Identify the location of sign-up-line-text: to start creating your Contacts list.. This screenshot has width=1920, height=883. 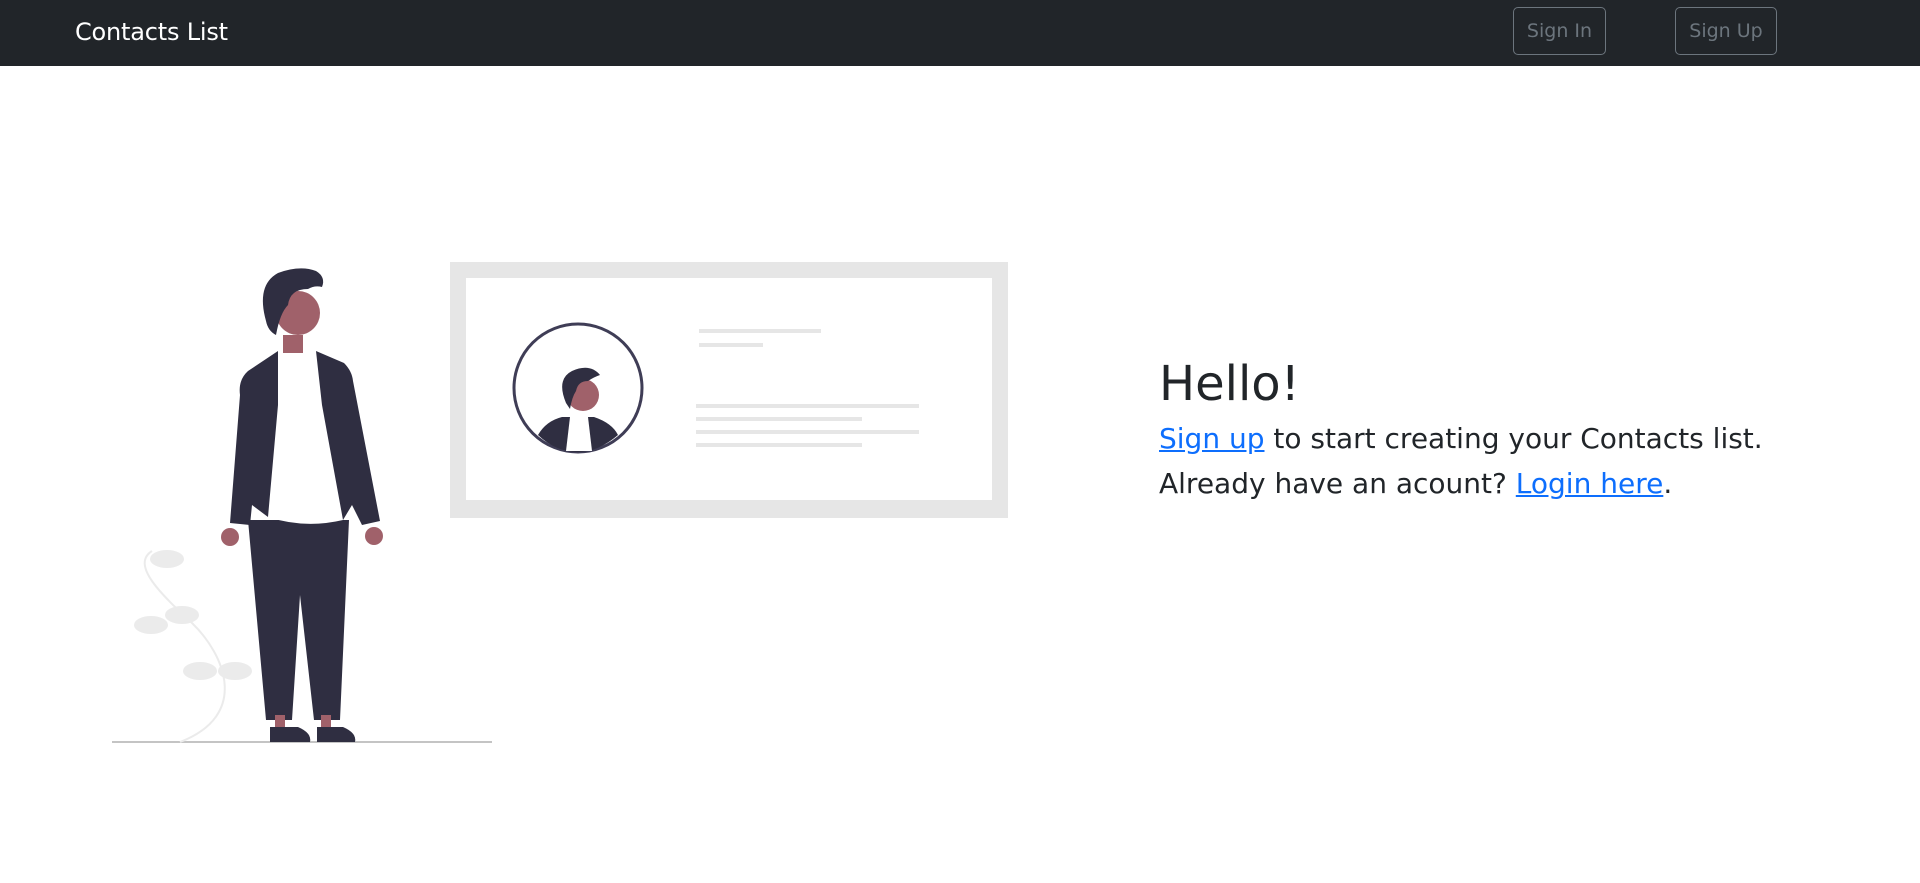
(1513, 438).